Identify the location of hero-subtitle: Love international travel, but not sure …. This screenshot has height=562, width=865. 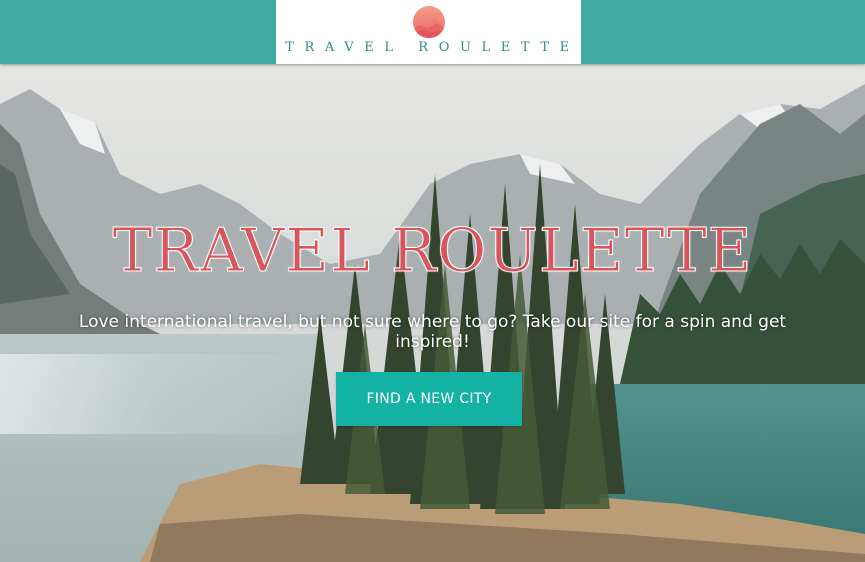
(432, 332).